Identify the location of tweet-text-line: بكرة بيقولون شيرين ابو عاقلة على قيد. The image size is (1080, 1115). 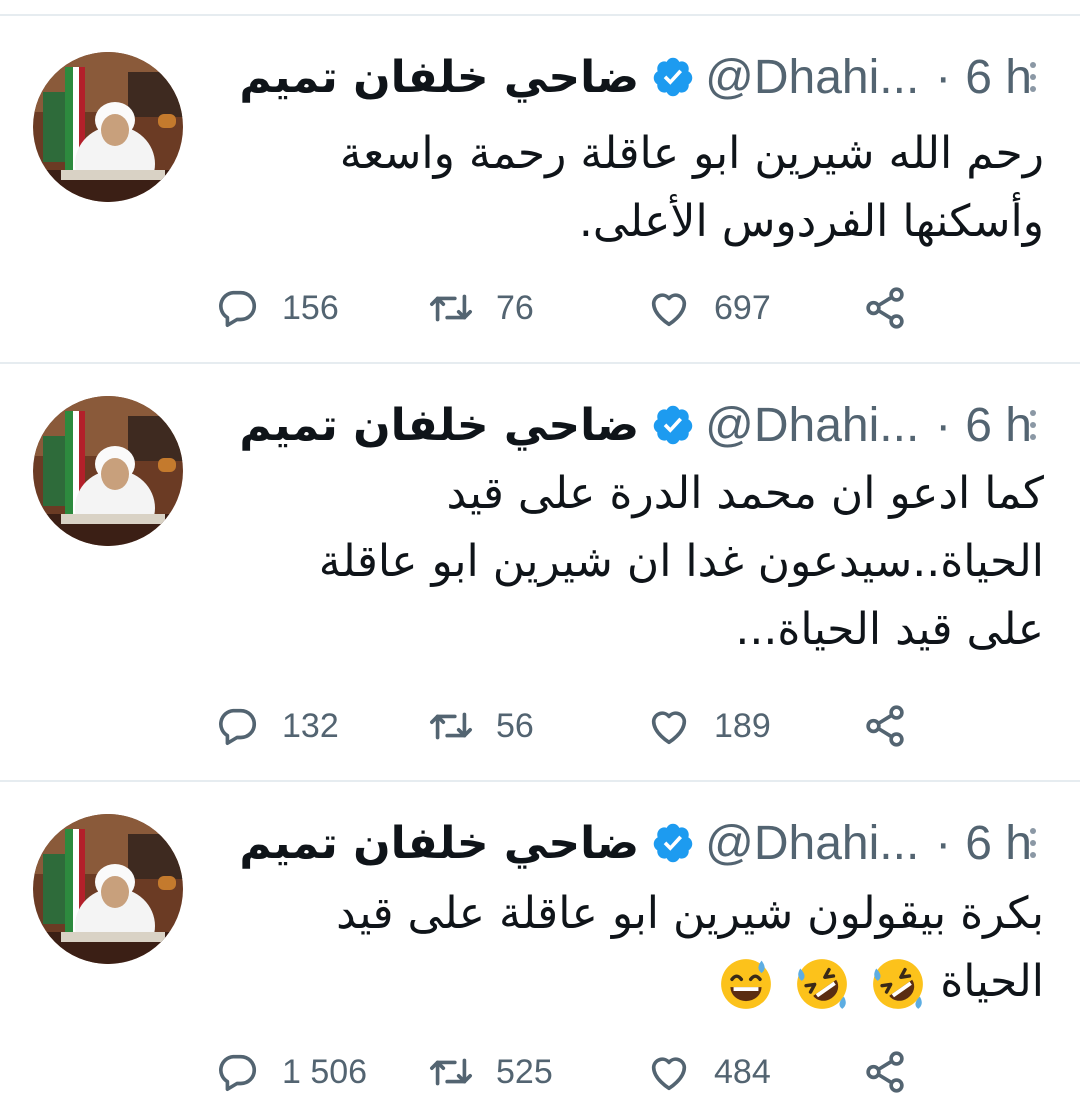
(690, 913).